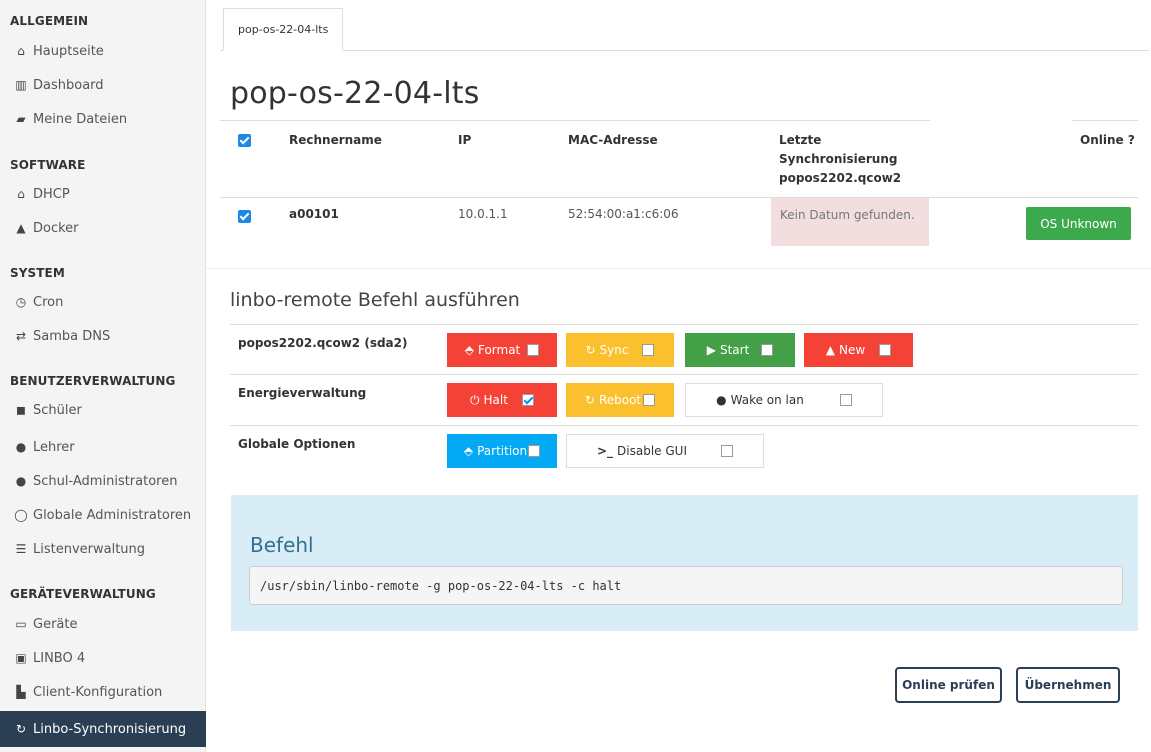 This screenshot has width=1151, height=752. I want to click on teacher-icon: ●, so click(21, 447).